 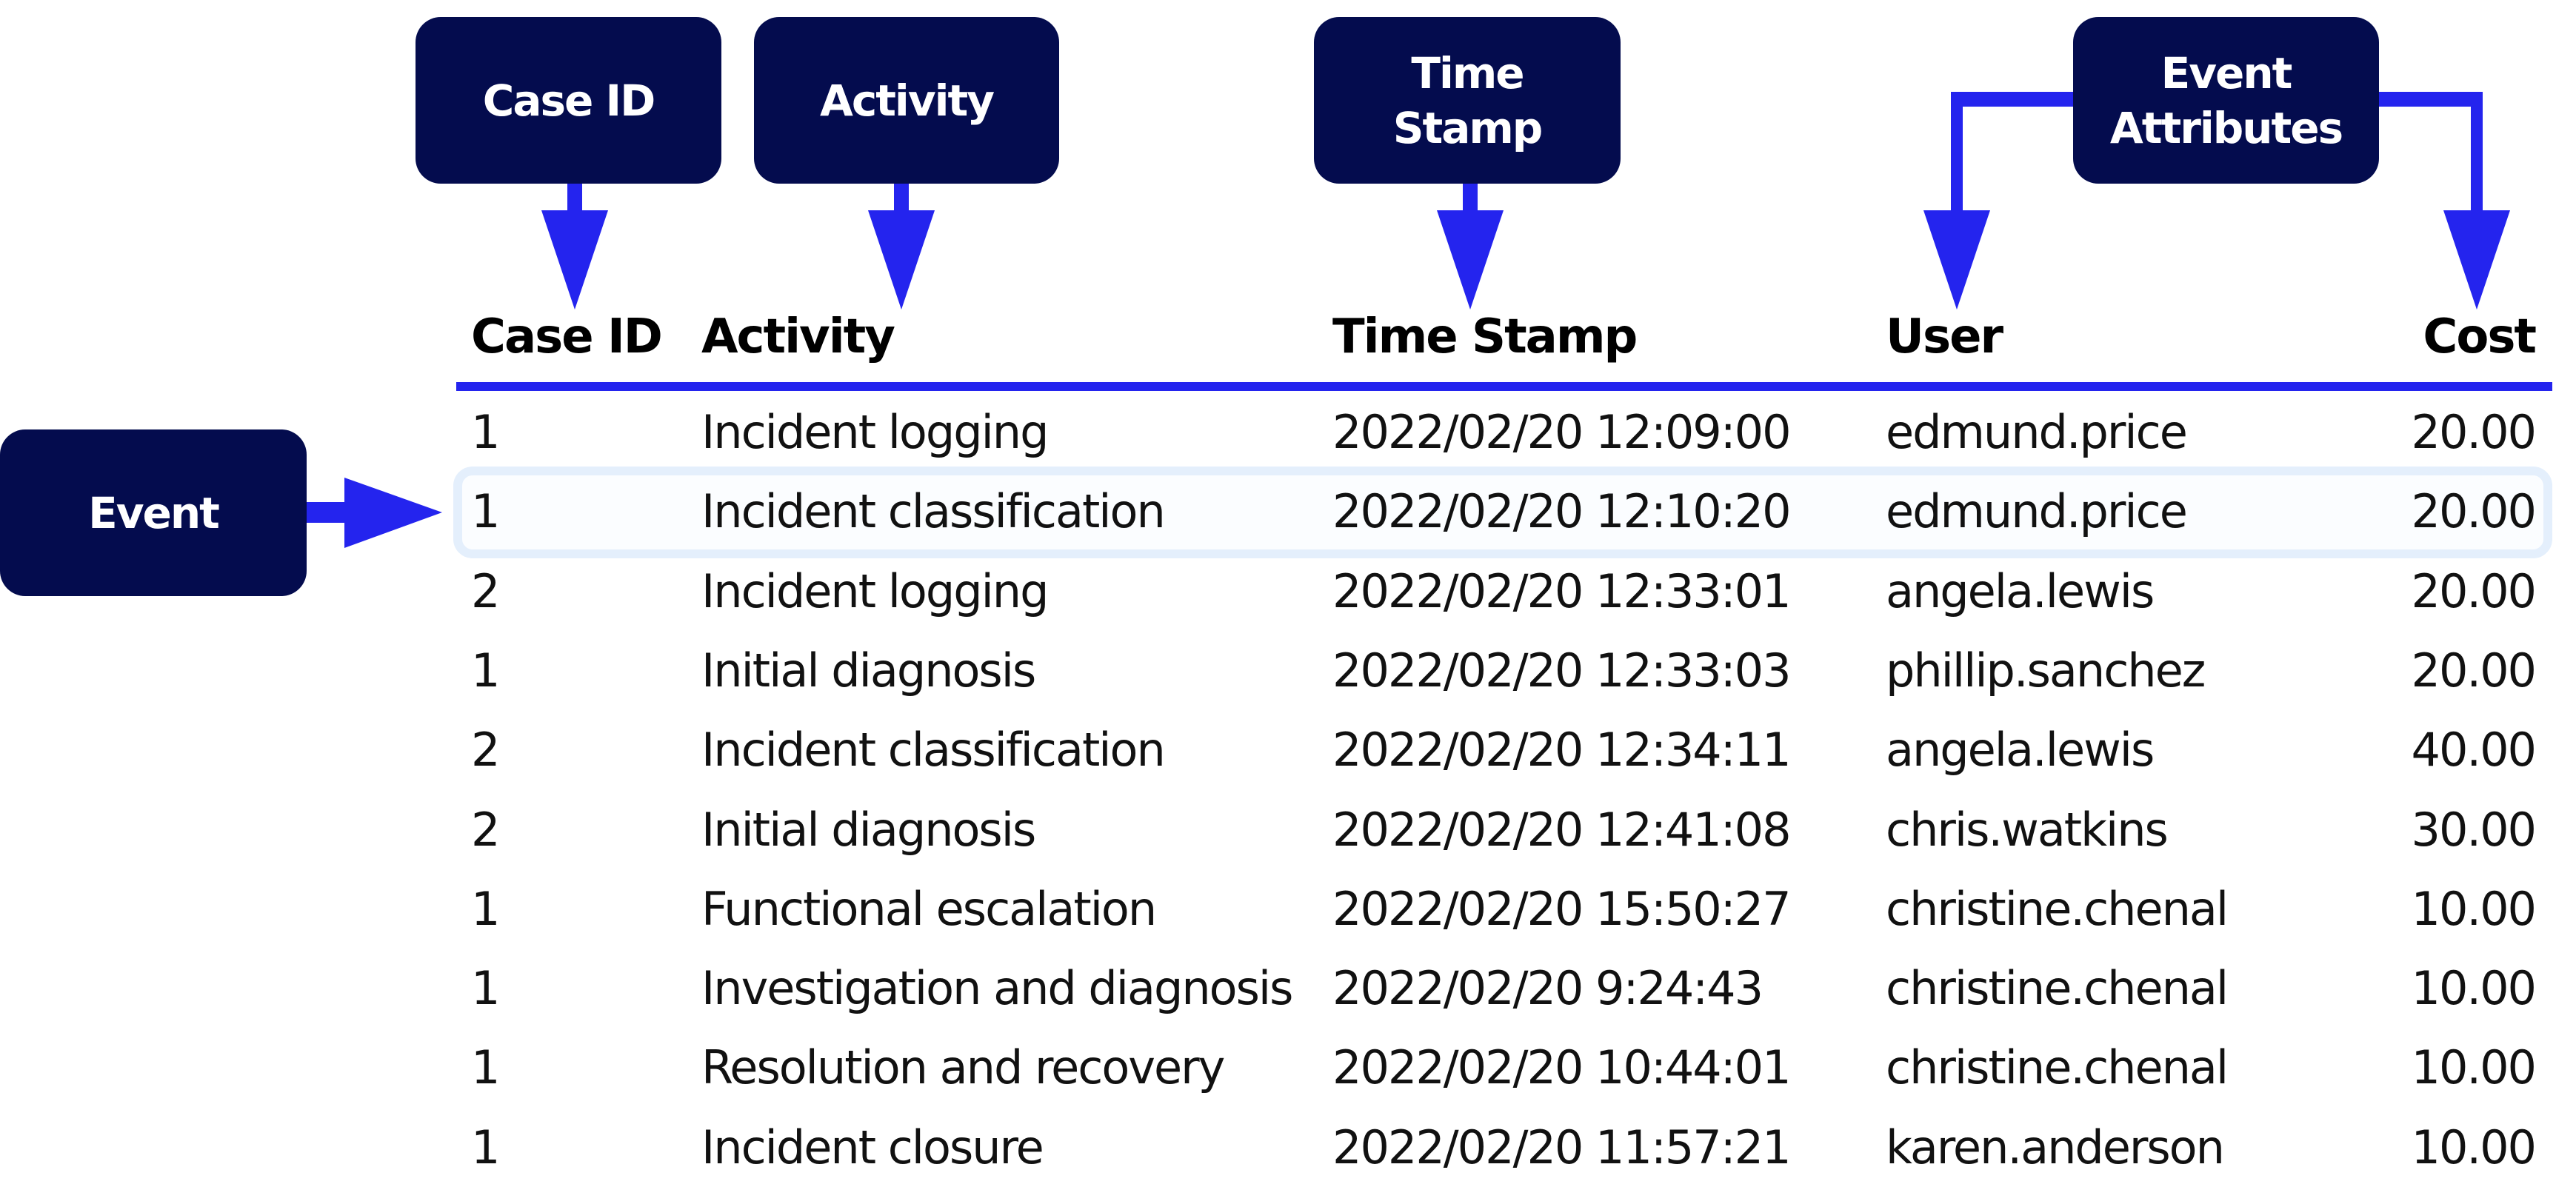 I want to click on callout-time-stamp-line2: Stamp, so click(x=1468, y=127).